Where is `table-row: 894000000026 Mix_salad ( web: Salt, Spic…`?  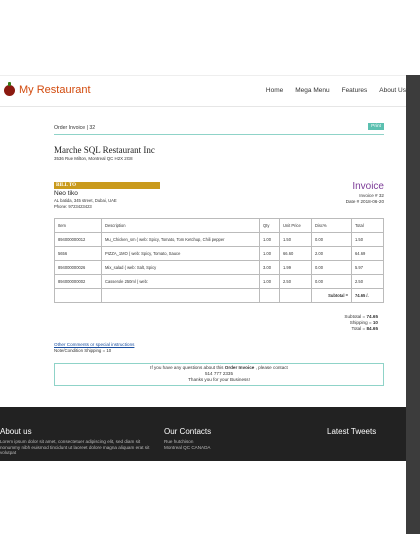
table-row: 894000000026 Mix_salad ( web: Salt, Spic… is located at coordinates (219, 267).